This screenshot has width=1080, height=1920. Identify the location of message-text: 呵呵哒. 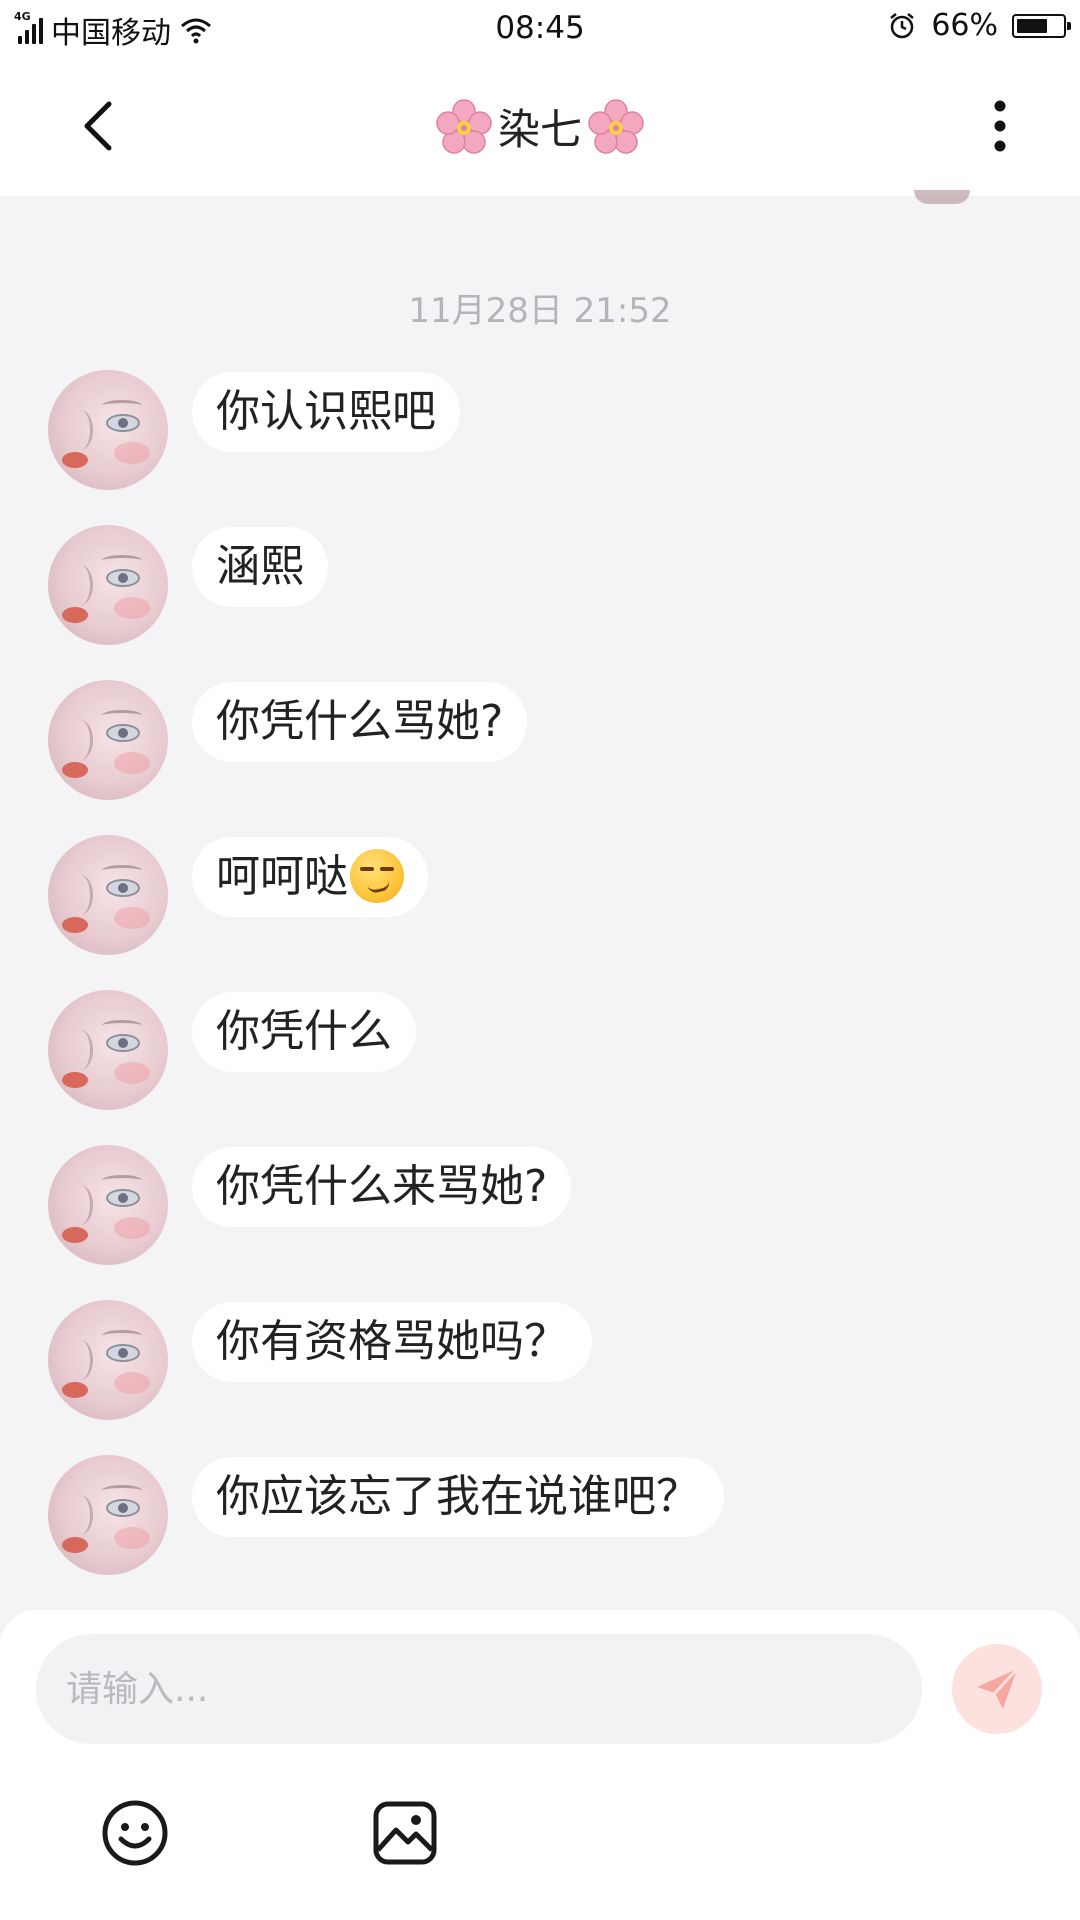
(282, 876).